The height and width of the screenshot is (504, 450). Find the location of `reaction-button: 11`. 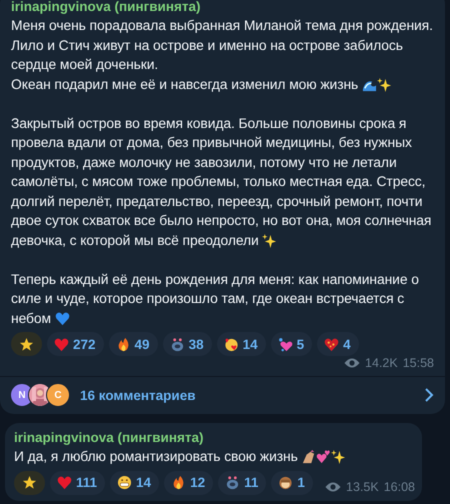

reaction-button: 11 is located at coordinates (242, 482).